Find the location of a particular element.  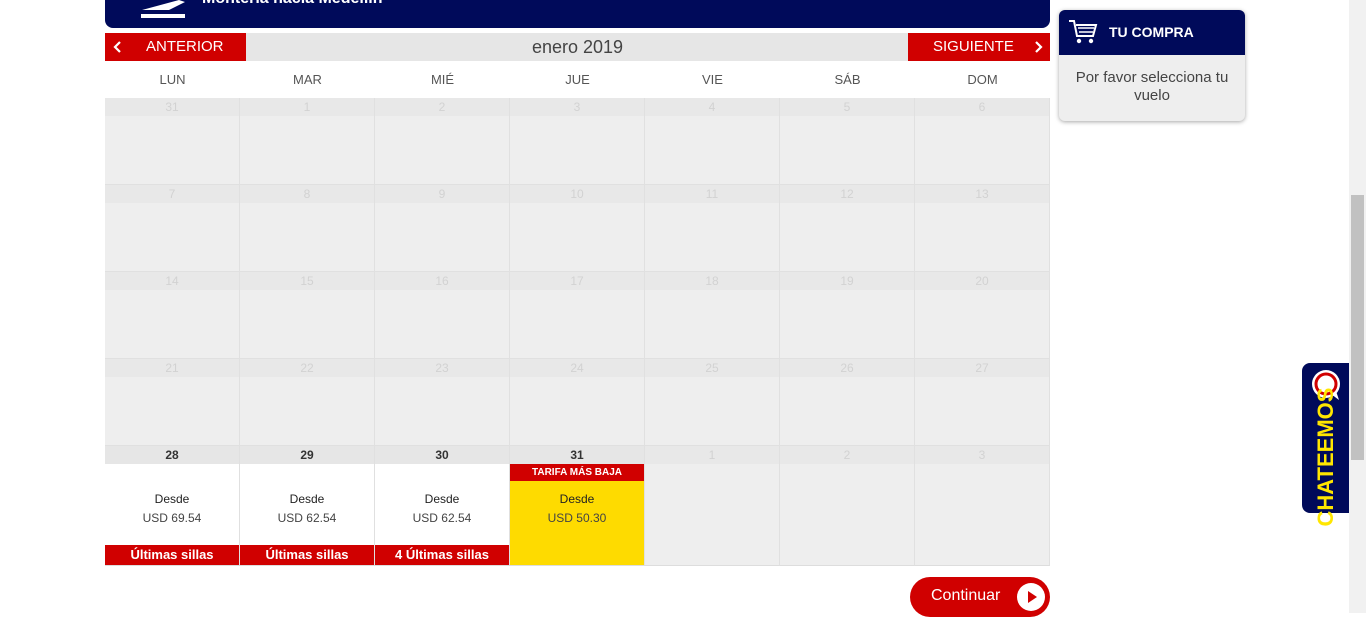

seats-warning: 4 Últimas sillas is located at coordinates (442, 555).